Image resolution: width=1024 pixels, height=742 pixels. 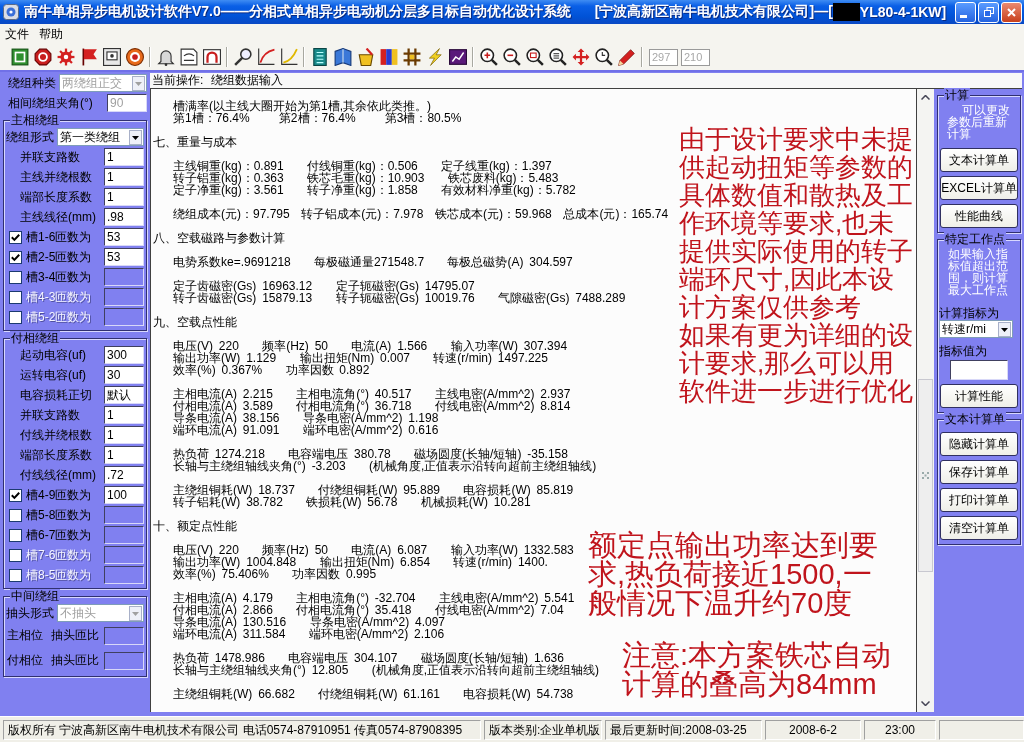 What do you see at coordinates (19, 57) in the screenshot?
I see `framed-square-icon` at bounding box center [19, 57].